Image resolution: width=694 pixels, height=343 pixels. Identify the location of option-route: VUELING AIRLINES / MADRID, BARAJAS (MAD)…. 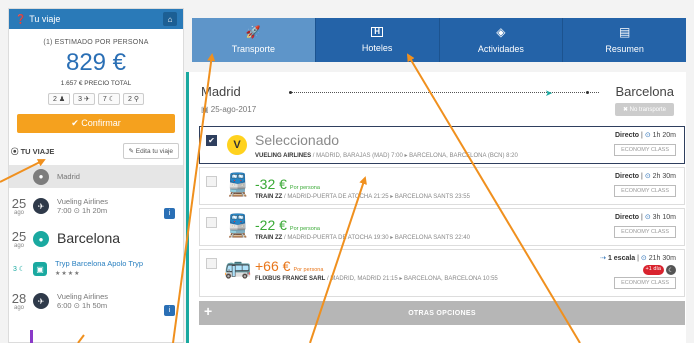
(386, 155).